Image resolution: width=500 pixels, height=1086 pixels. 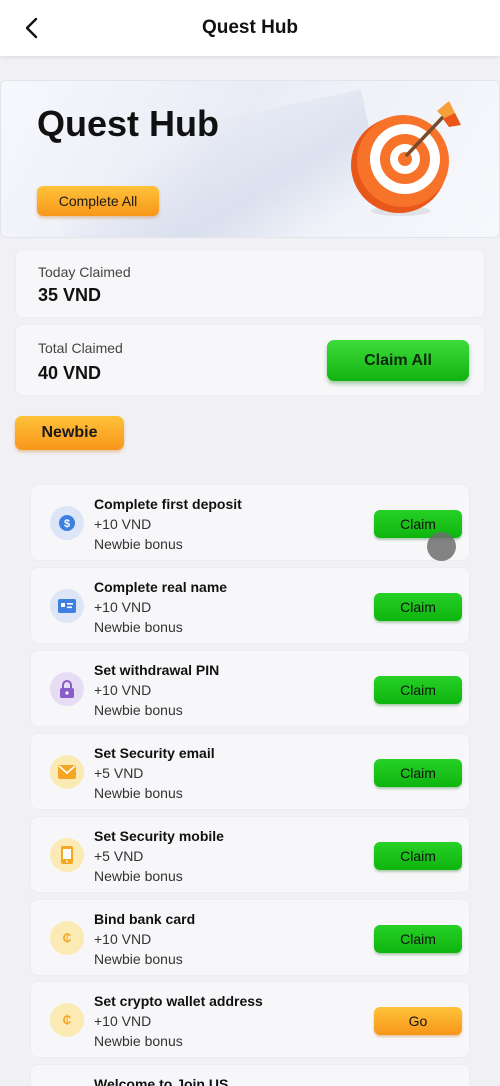 What do you see at coordinates (178, 1001) in the screenshot?
I see `task-title: Set crypto wallet address` at bounding box center [178, 1001].